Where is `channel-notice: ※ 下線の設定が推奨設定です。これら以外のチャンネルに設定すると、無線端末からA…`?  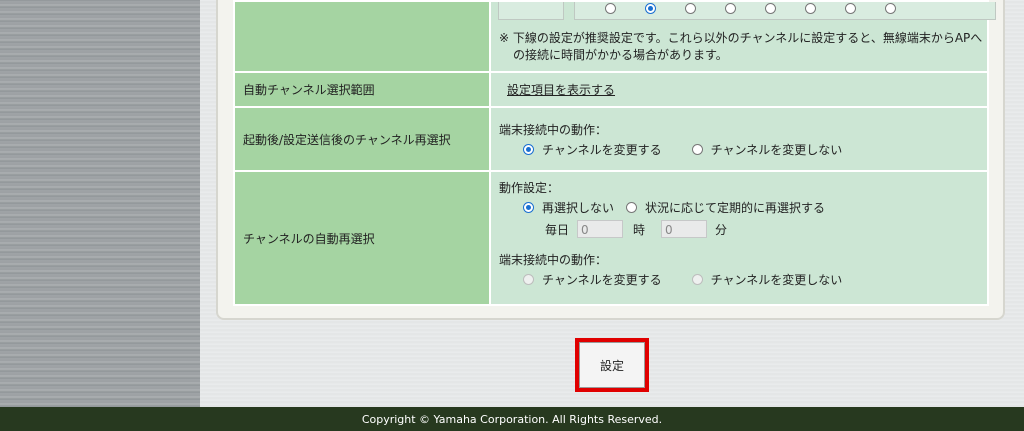
channel-notice: ※ 下線の設定が推奨設定です。これら以外のチャンネルに設定すると、無線端末からA… is located at coordinates (740, 47).